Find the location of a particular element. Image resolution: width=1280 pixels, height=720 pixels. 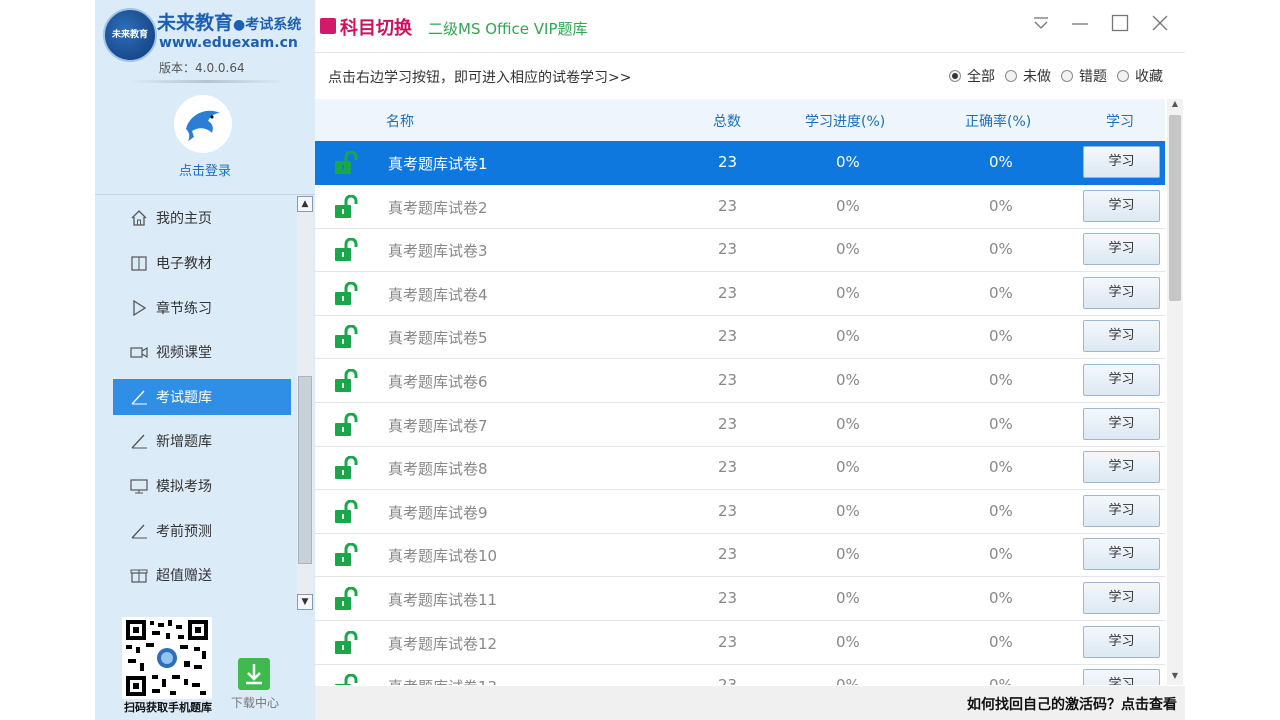

brand-logo: 未来教育 is located at coordinates (130, 35).